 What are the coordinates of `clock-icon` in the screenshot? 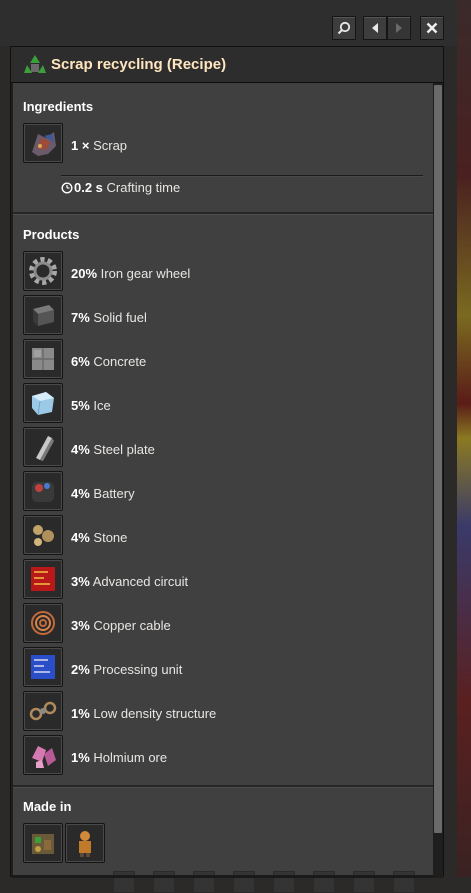 It's located at (67, 188).